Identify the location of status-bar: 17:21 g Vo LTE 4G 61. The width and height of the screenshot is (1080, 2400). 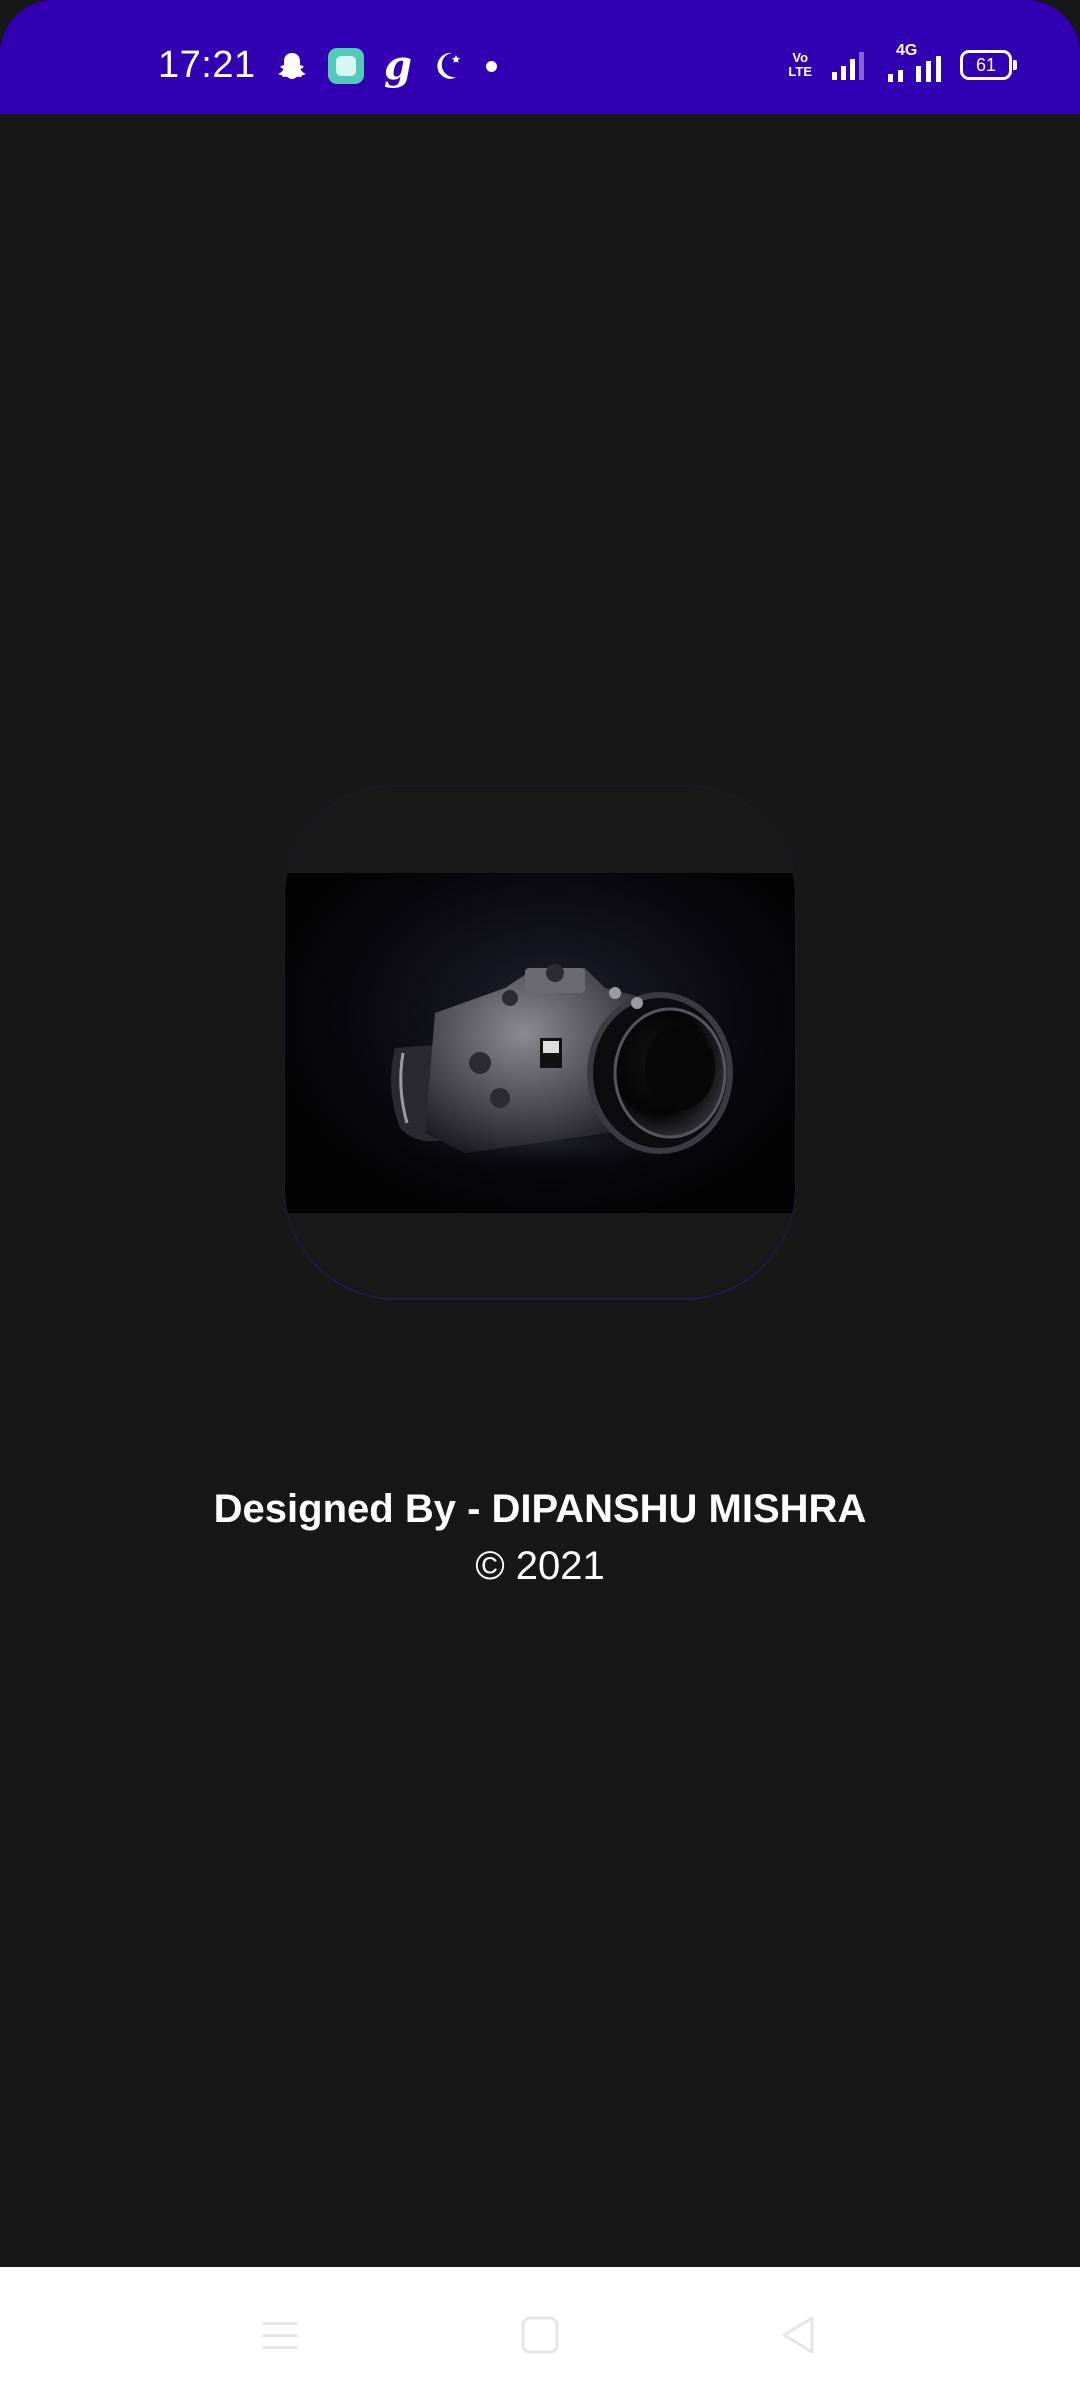
(540, 57).